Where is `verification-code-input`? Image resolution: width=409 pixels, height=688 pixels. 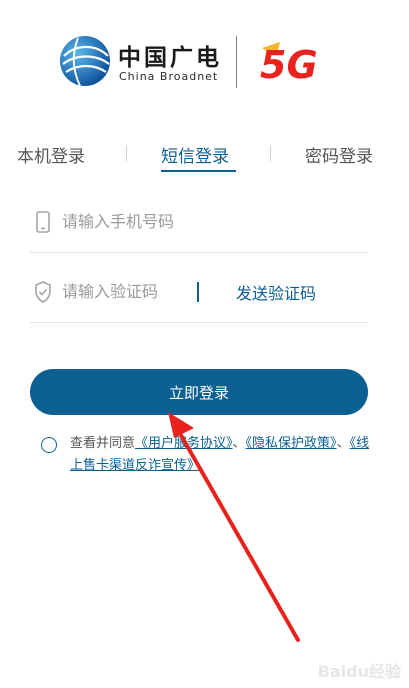 verification-code-input is located at coordinates (127, 291).